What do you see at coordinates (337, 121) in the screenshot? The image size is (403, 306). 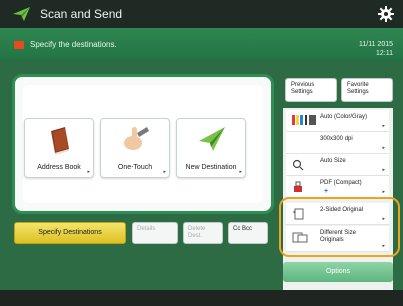 I see `color-mode-setting: Auto (Color/Gray) ▸` at bounding box center [337, 121].